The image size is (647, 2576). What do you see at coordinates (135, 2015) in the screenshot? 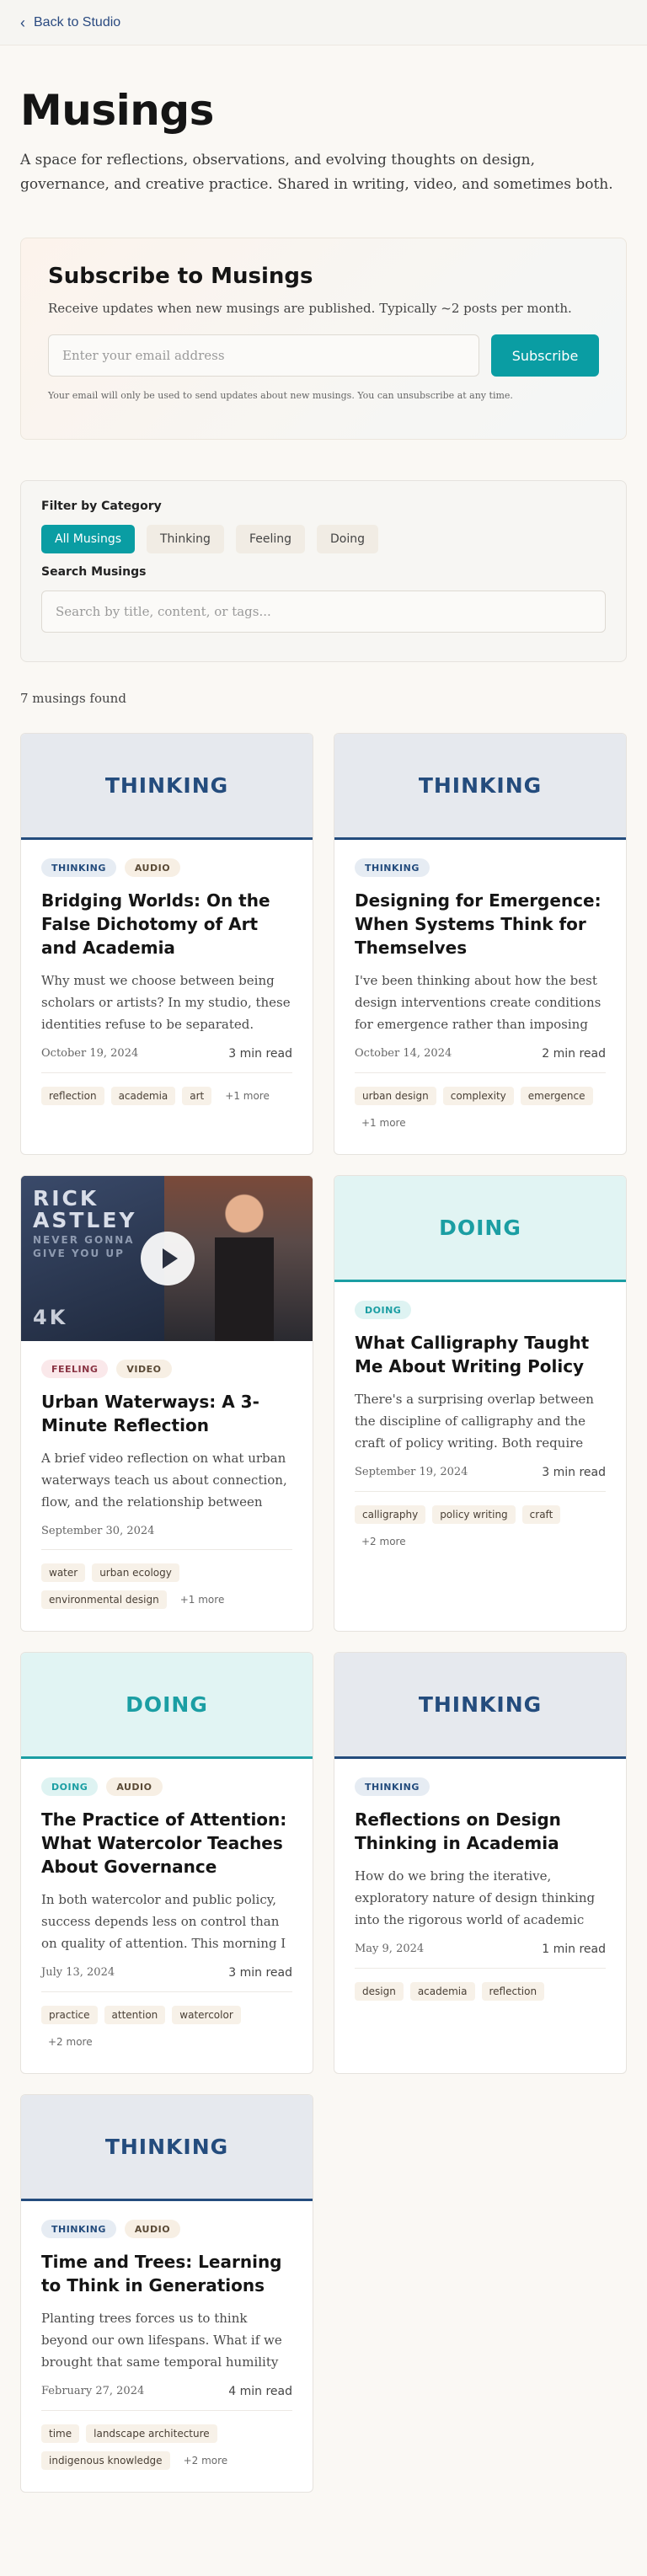
I see `tag: attention` at bounding box center [135, 2015].